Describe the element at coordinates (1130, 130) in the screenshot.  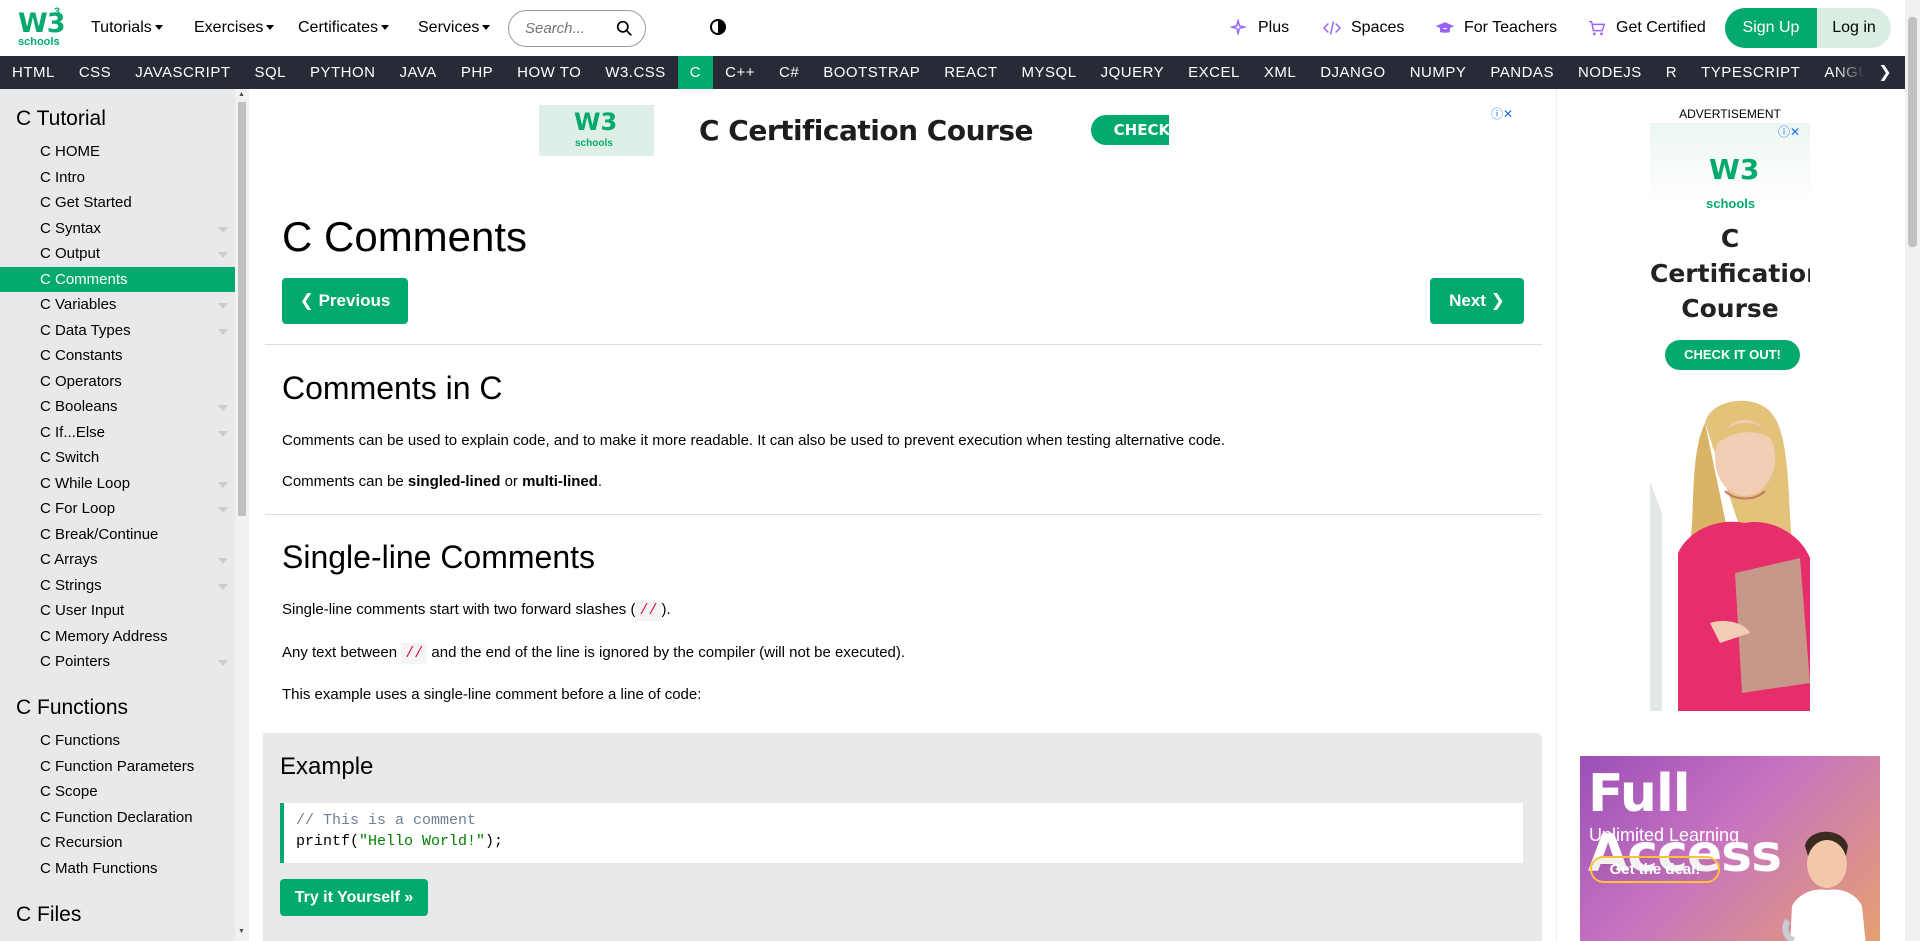
I see `banner-ad-button: CHECK IT OUT!` at that location.